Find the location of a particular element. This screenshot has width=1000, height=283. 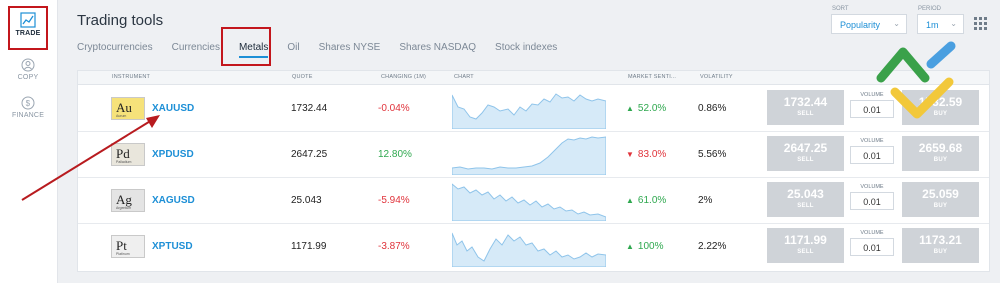

tab-shares-nasdaq: Shares NASDAQ is located at coordinates (437, 50).